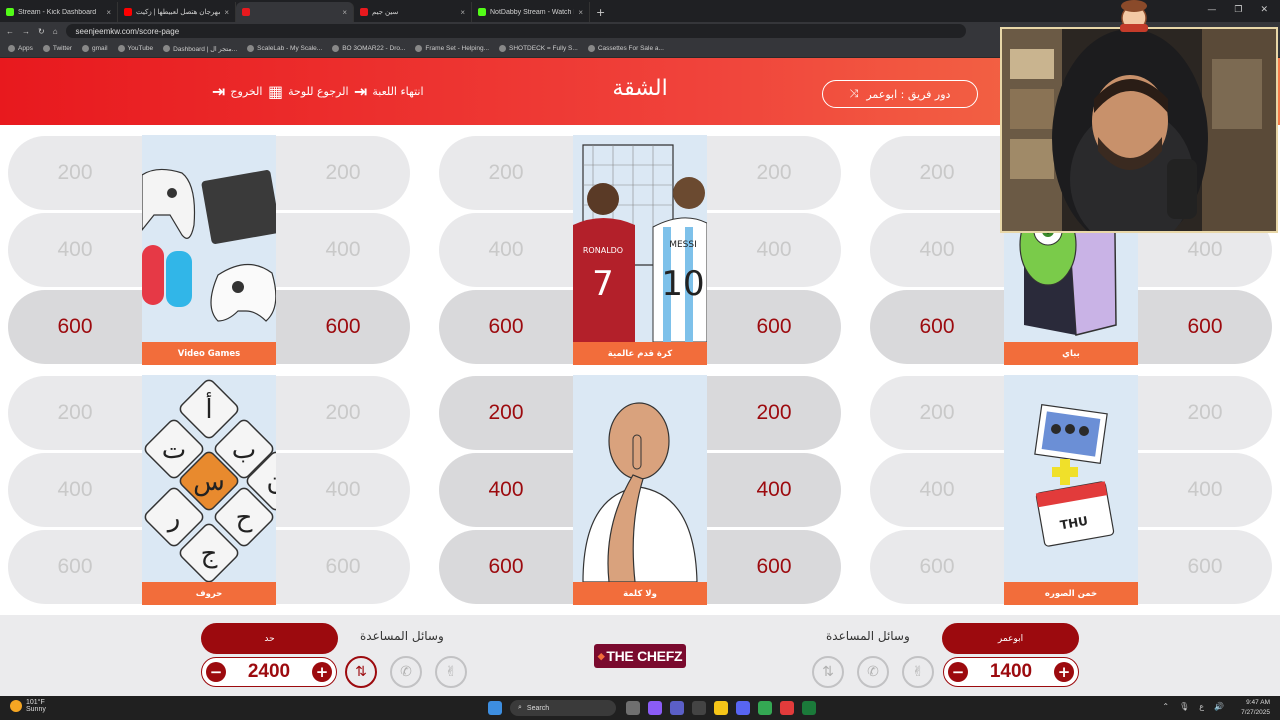  Describe the element at coordinates (276, 91) in the screenshot. I see `grid-icon: ▦` at that location.